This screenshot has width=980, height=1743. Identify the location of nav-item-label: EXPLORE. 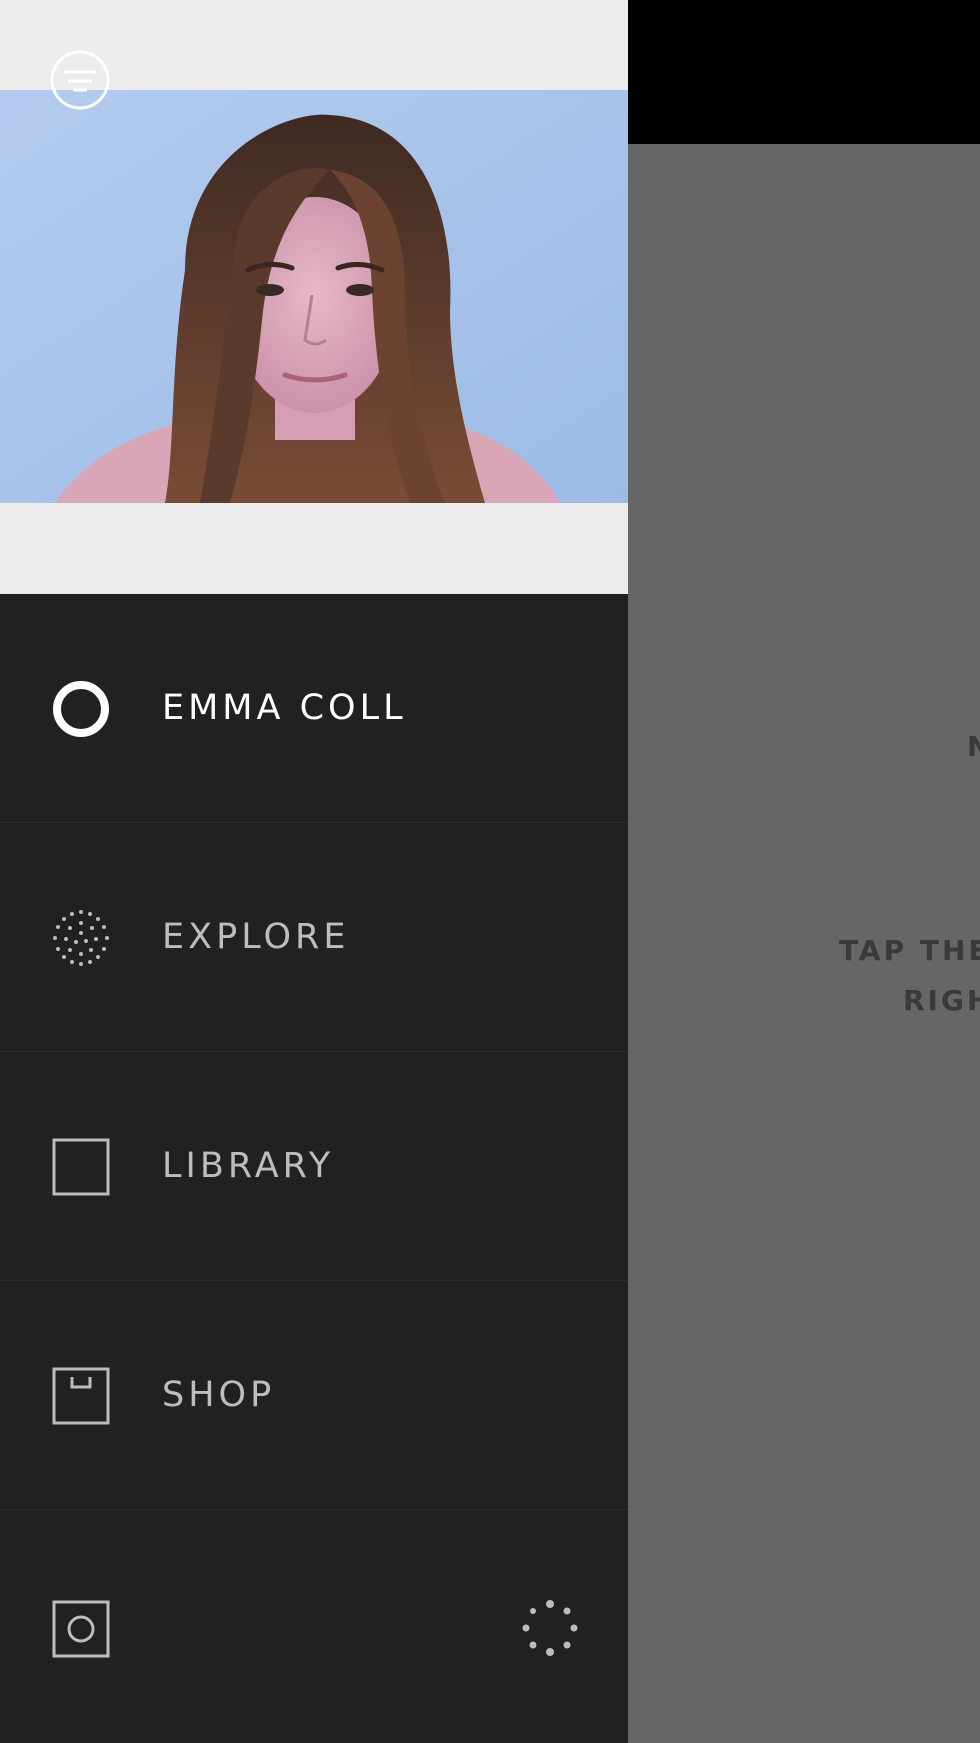
(256, 937).